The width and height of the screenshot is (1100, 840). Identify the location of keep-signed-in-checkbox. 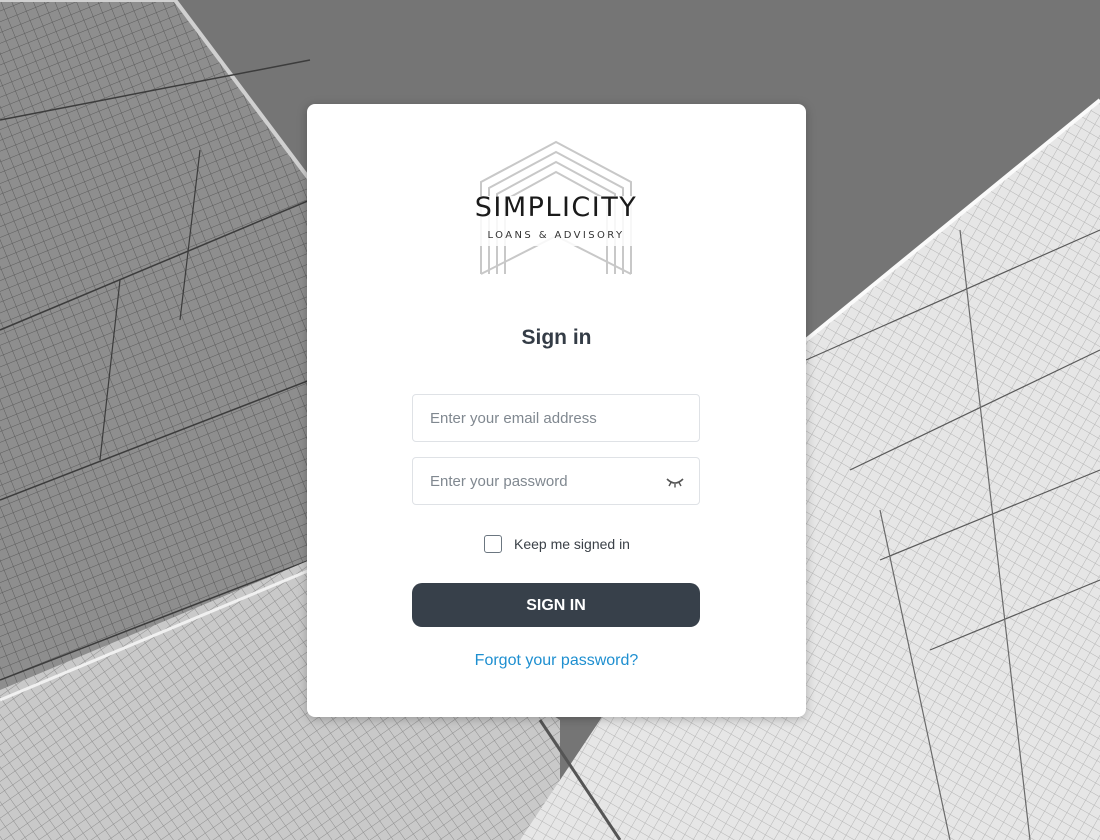
(493, 544).